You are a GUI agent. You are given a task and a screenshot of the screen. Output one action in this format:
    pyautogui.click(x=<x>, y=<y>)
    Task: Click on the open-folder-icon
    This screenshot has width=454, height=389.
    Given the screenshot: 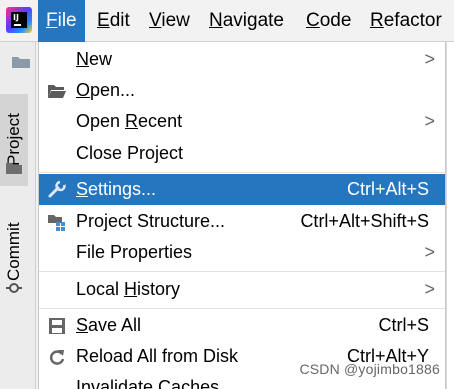 What is the action you would take?
    pyautogui.click(x=57, y=91)
    